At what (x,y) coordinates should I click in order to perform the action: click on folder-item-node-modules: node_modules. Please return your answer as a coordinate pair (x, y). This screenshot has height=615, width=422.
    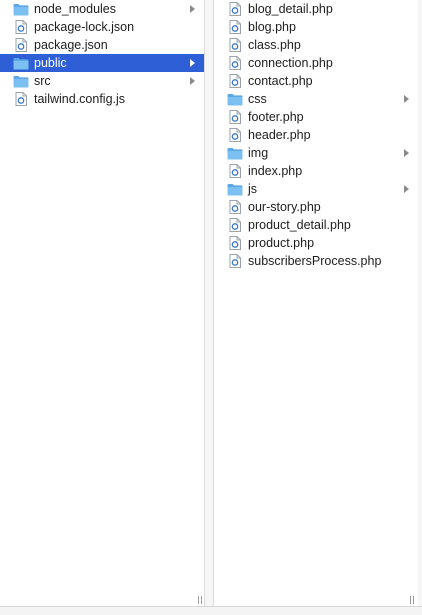
    Looking at the image, I should click on (102, 9).